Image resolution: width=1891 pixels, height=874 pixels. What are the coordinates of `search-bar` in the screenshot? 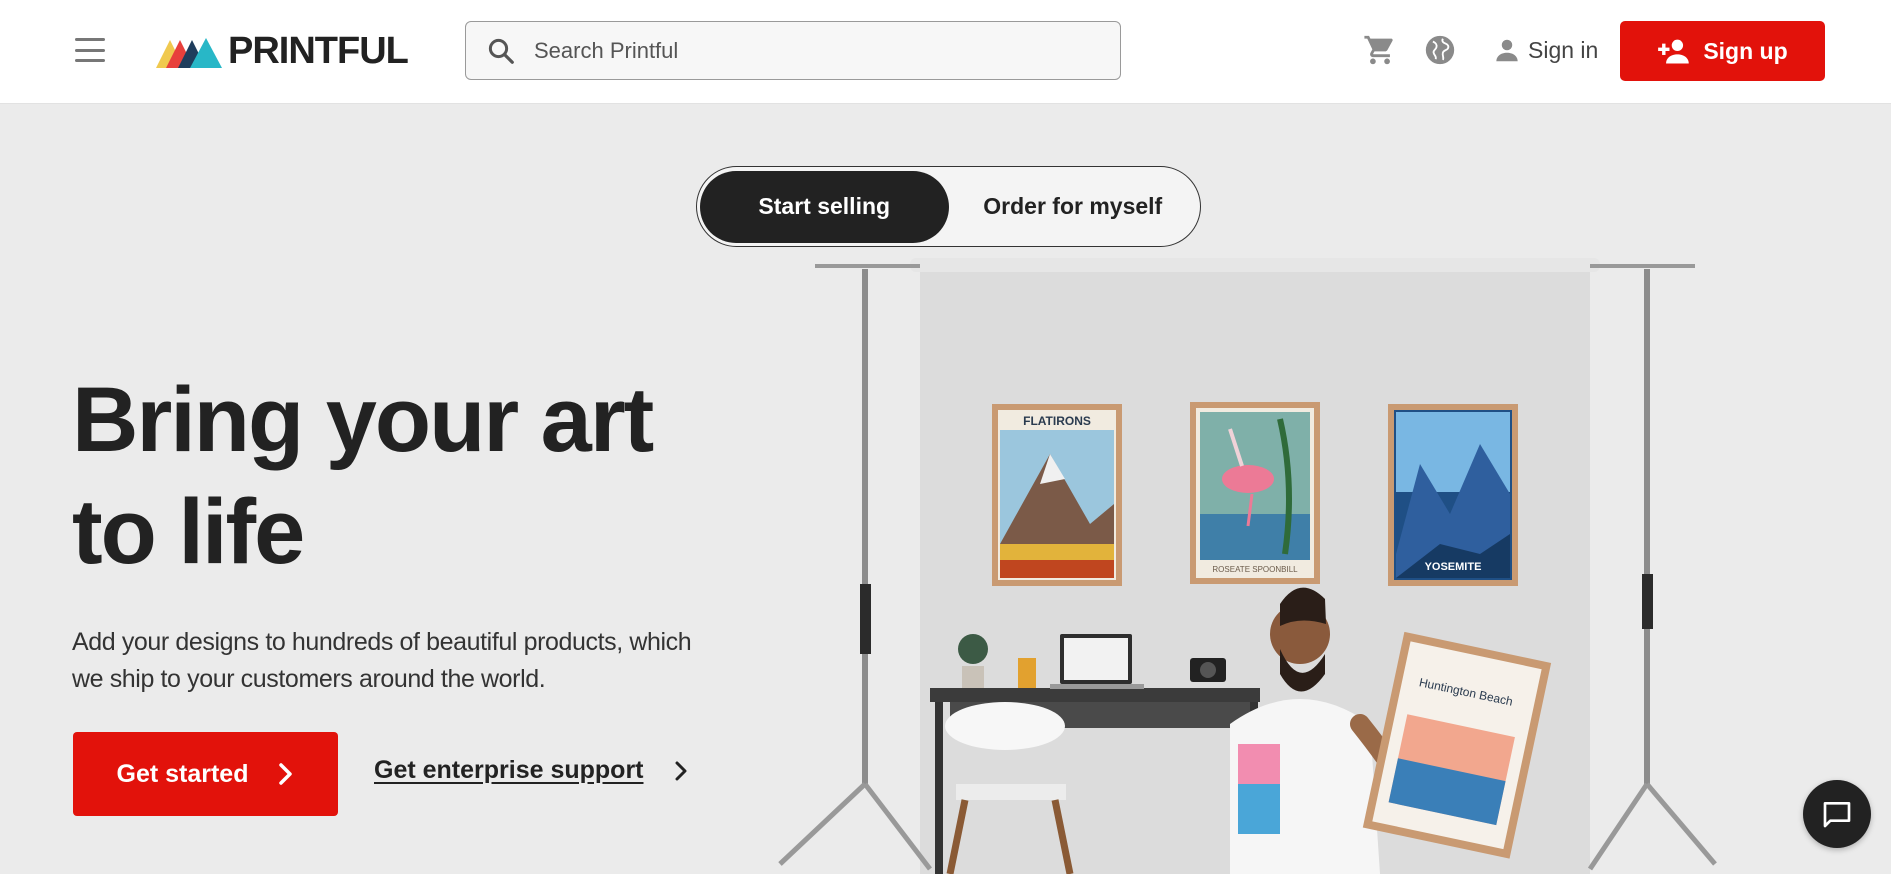 It's located at (793, 50).